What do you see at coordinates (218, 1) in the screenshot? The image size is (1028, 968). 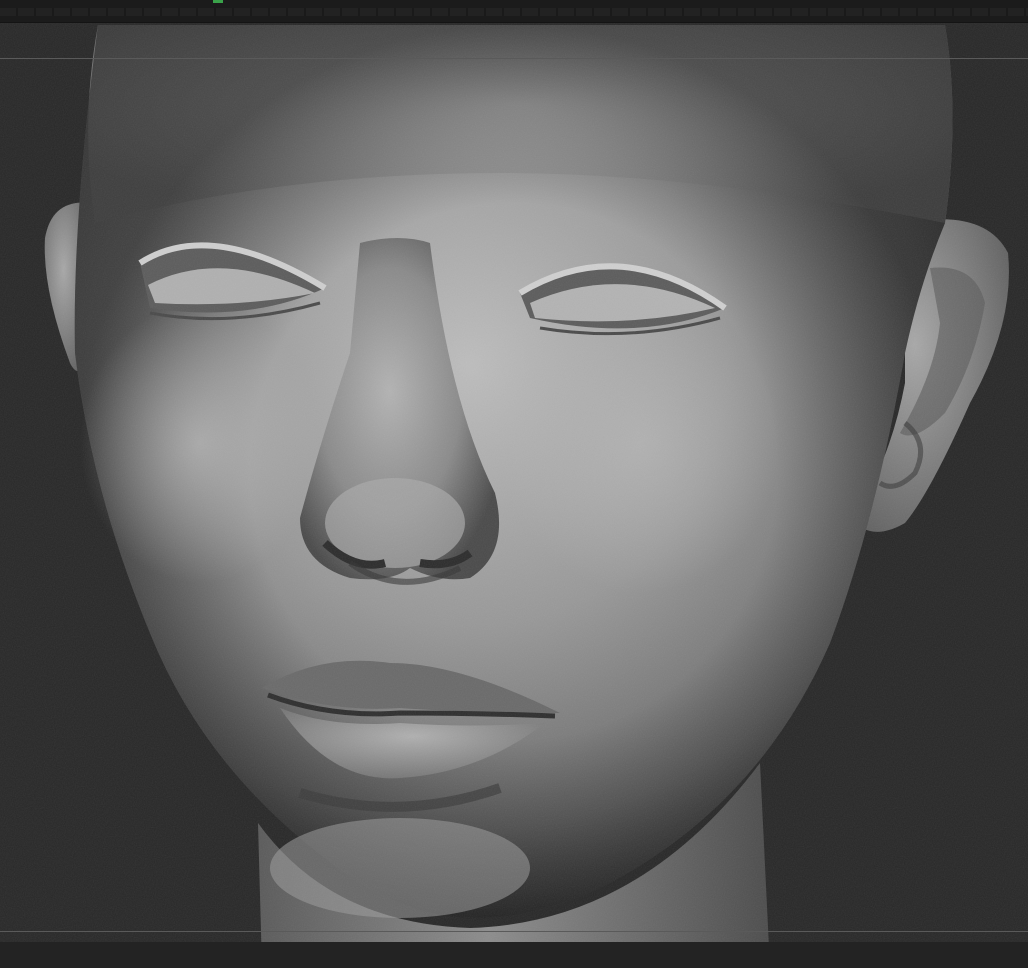 I see `active-indicator` at bounding box center [218, 1].